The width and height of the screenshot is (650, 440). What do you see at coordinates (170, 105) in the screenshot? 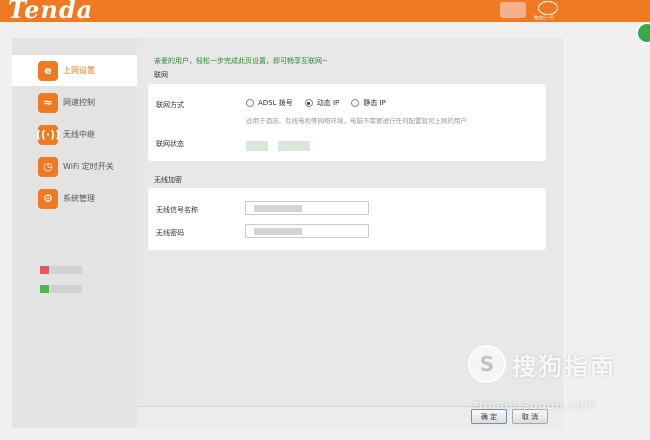
I see `method-label: 联网方式` at bounding box center [170, 105].